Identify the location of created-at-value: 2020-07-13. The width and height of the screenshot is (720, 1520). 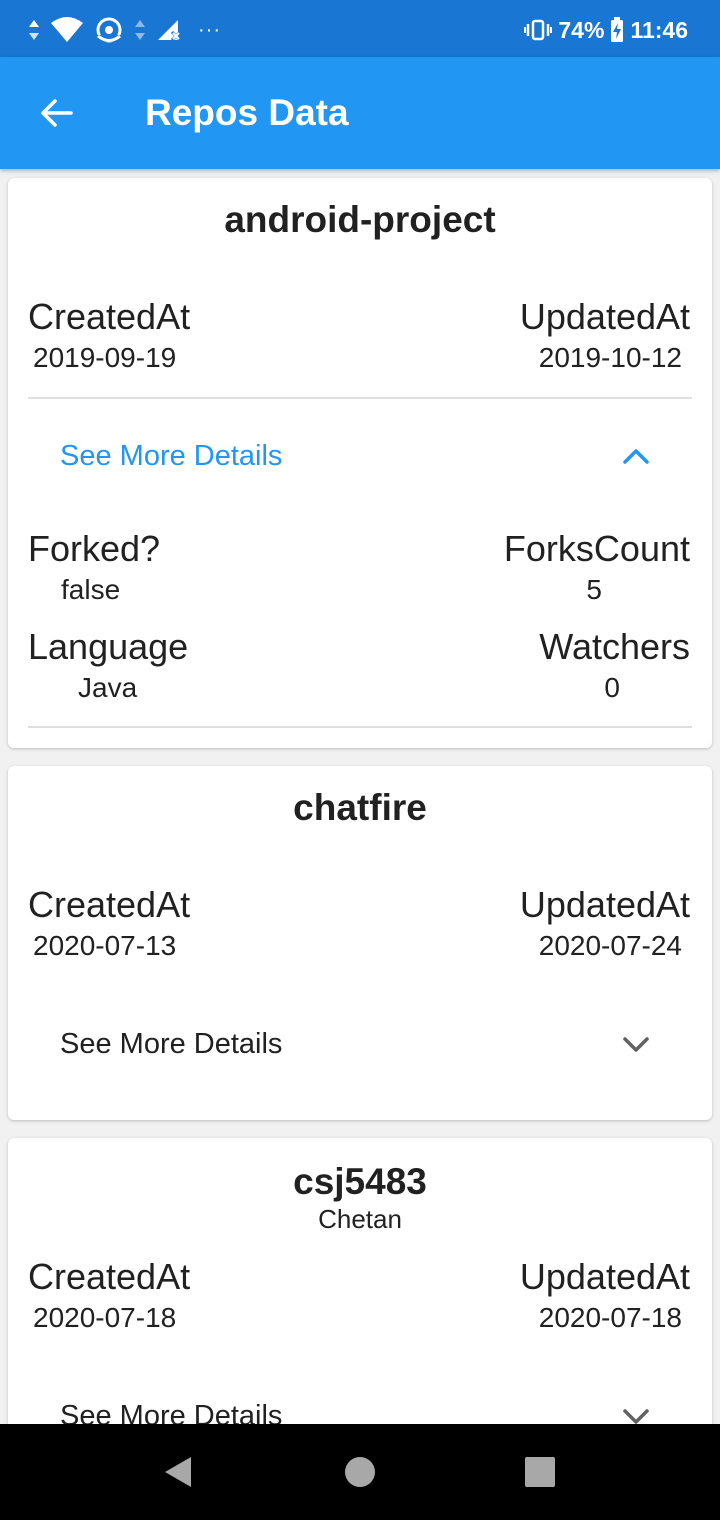
(105, 945).